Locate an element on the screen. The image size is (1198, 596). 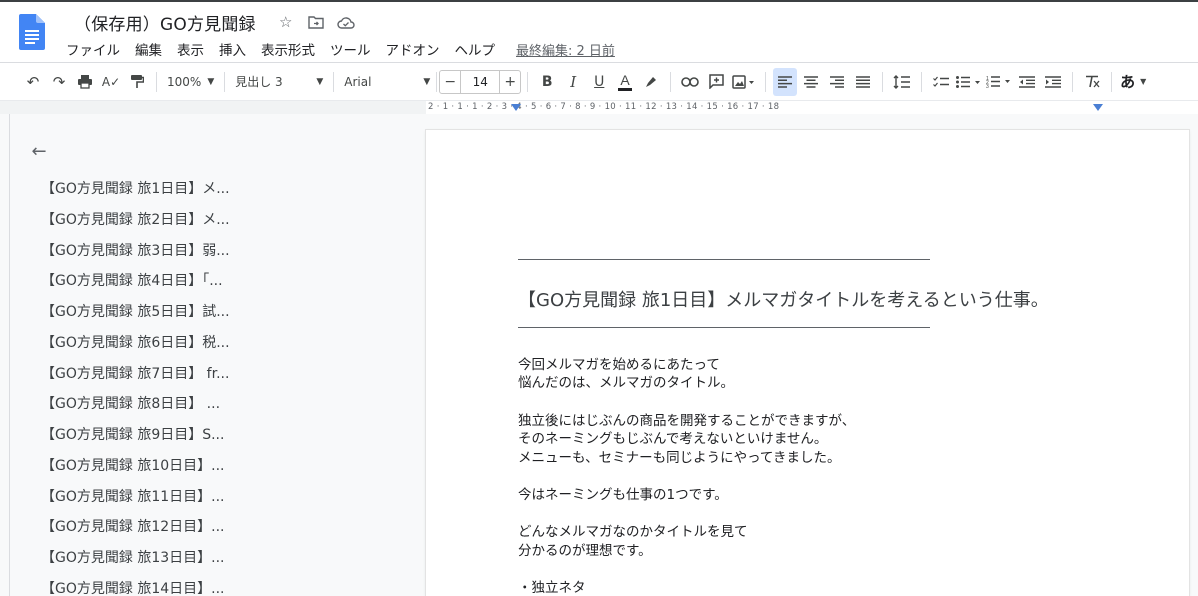
increase-font-size-button: + is located at coordinates (510, 81).